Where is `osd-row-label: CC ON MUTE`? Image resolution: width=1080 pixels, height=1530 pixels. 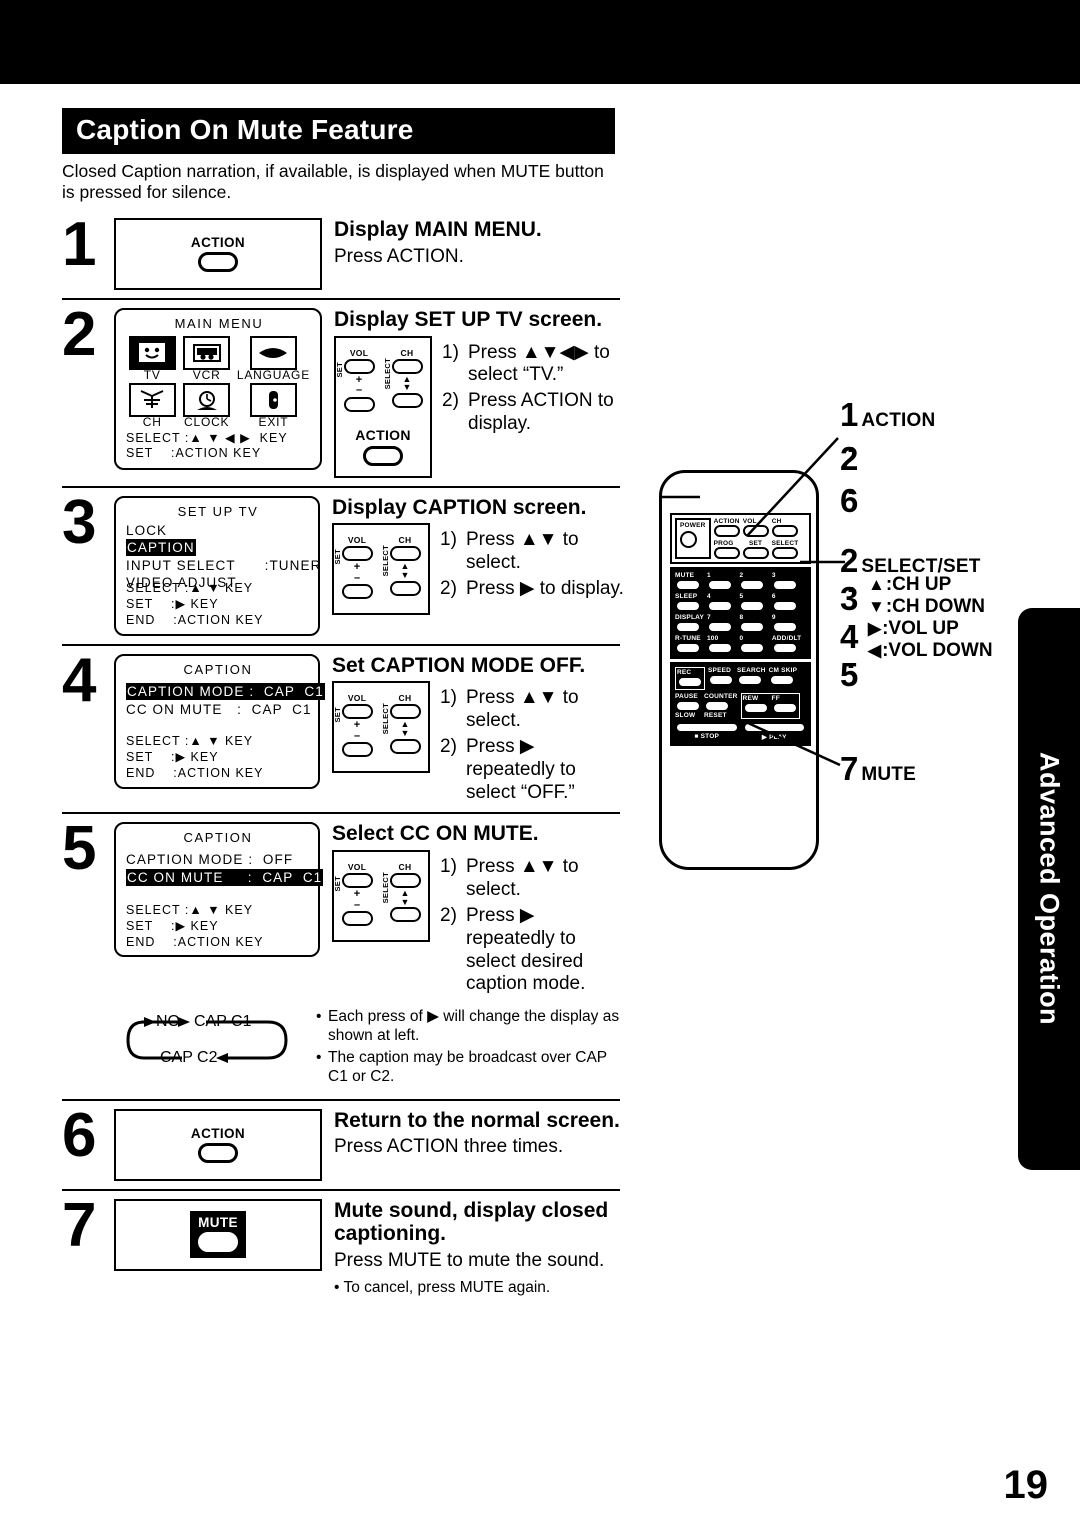 osd-row-label: CC ON MUTE is located at coordinates (175, 877).